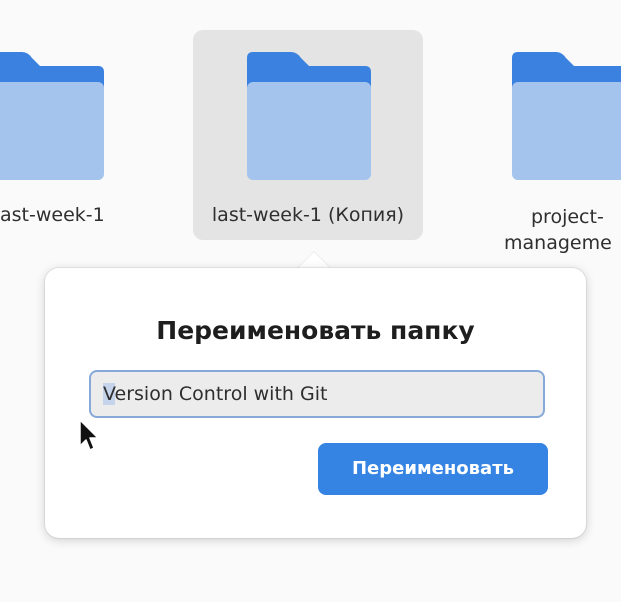 Image resolution: width=621 pixels, height=602 pixels. I want to click on selected-text: V, so click(109, 394).